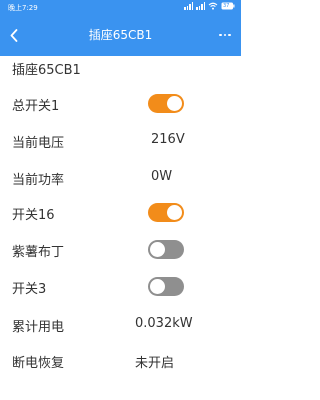 Image resolution: width=320 pixels, height=400 pixels. Describe the element at coordinates (38, 363) in the screenshot. I see `row-label: 断电恢复` at that location.